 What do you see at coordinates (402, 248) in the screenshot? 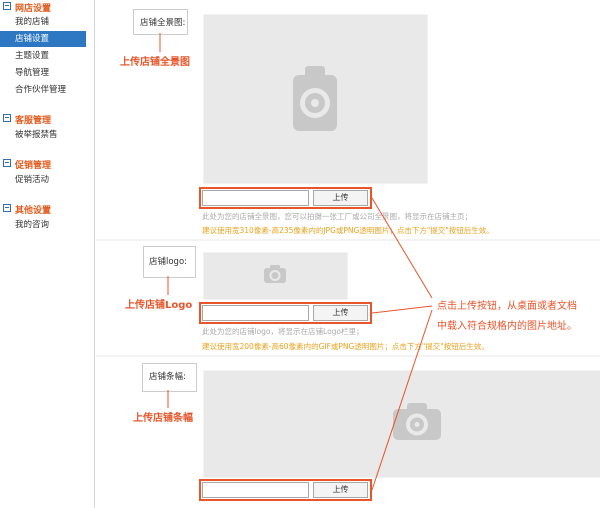
I see `callout-connector-top` at bounding box center [402, 248].